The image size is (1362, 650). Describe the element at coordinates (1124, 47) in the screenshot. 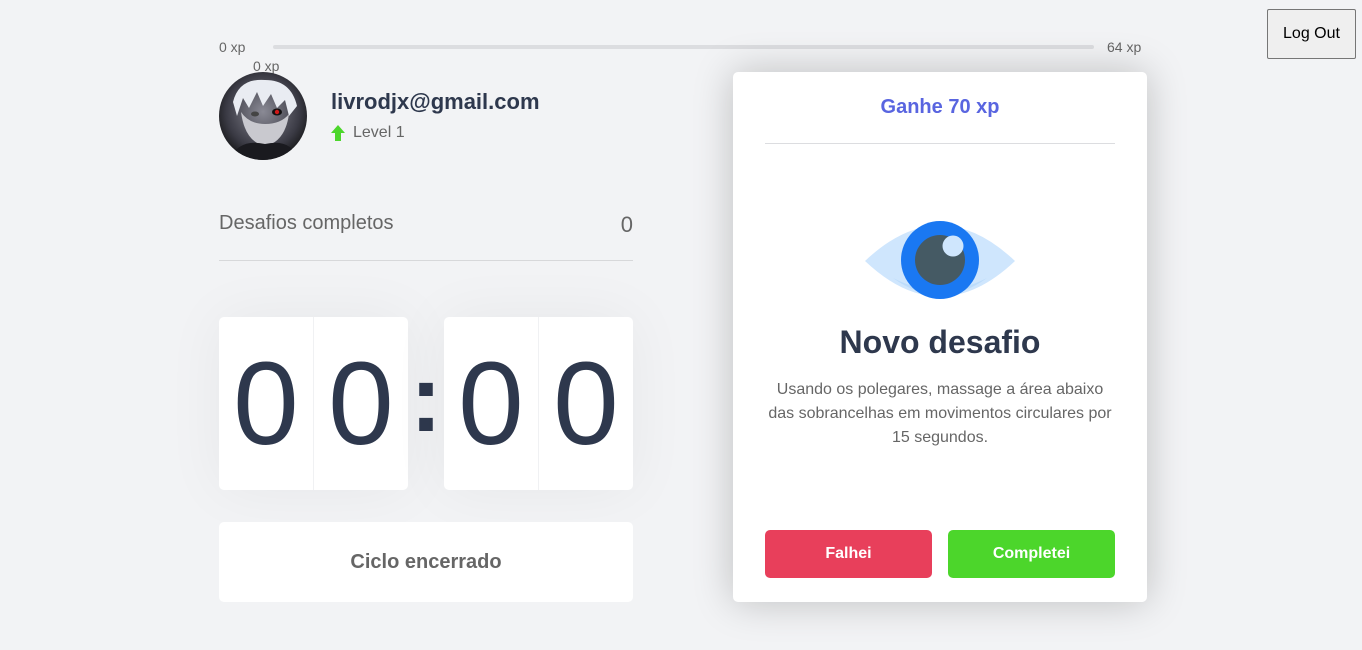

I see `xp-end-label: 64 xp` at that location.